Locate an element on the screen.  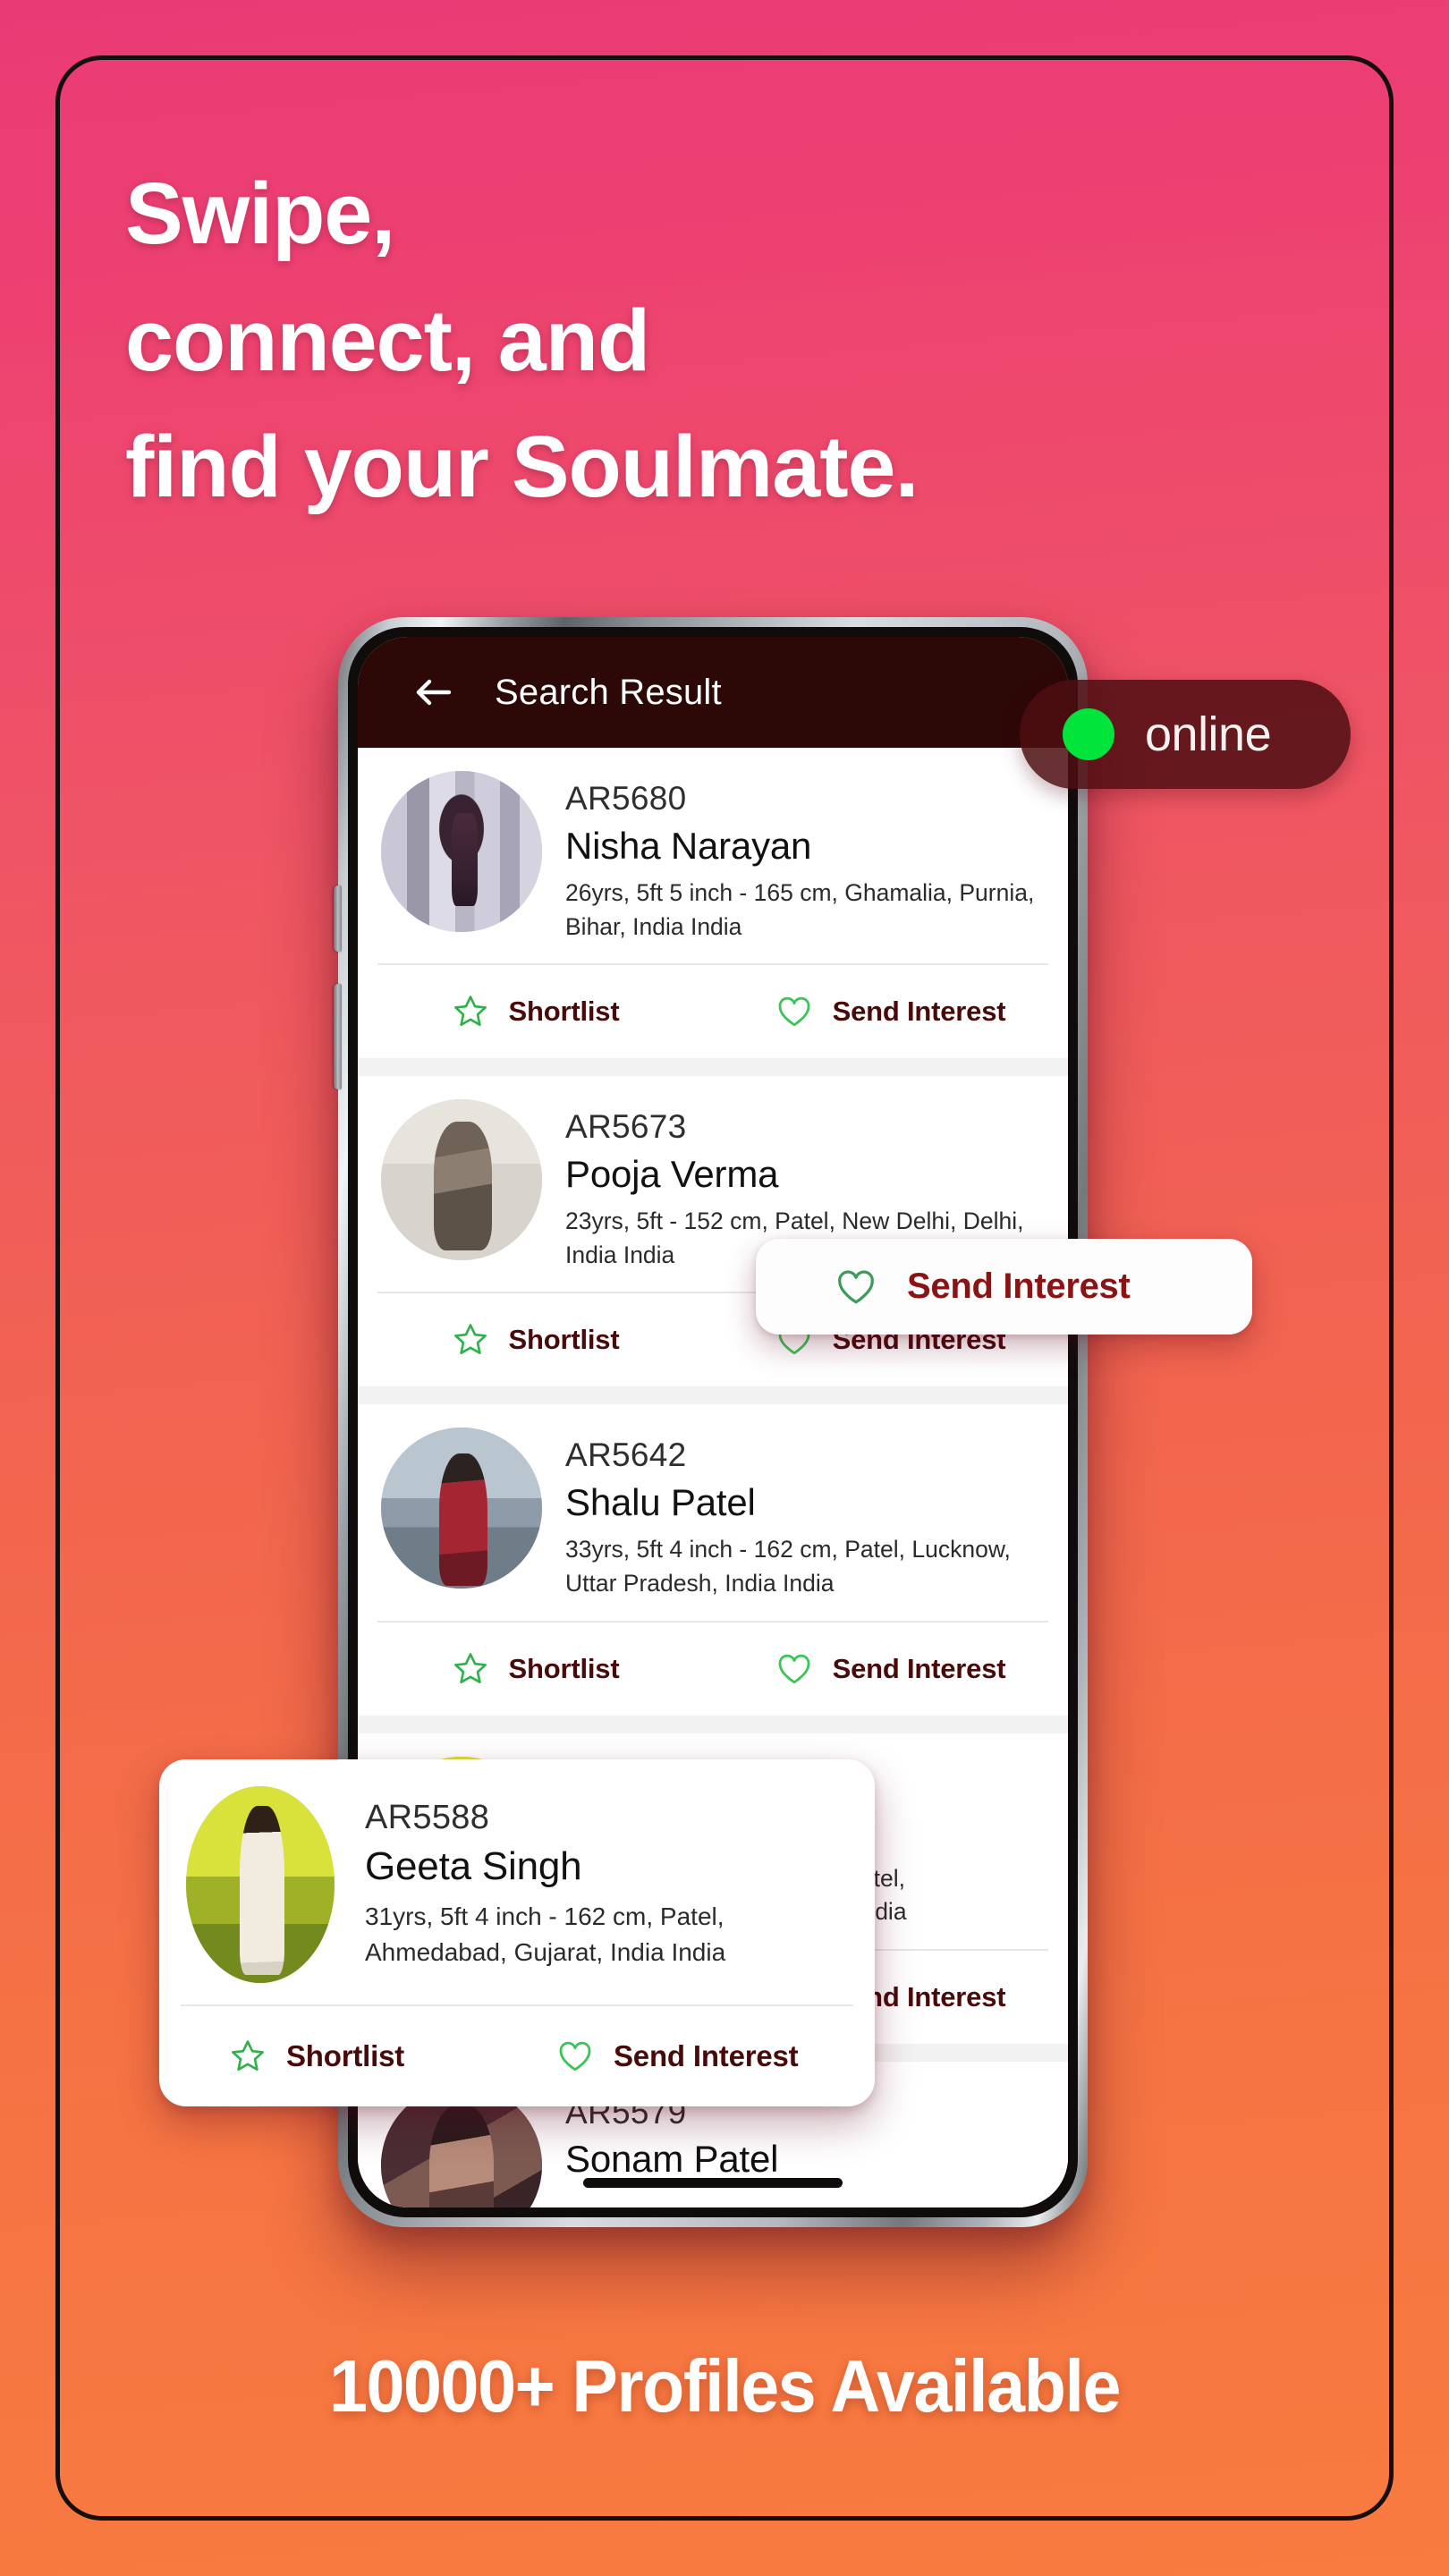
app-bar: Search Result is located at coordinates (713, 692).